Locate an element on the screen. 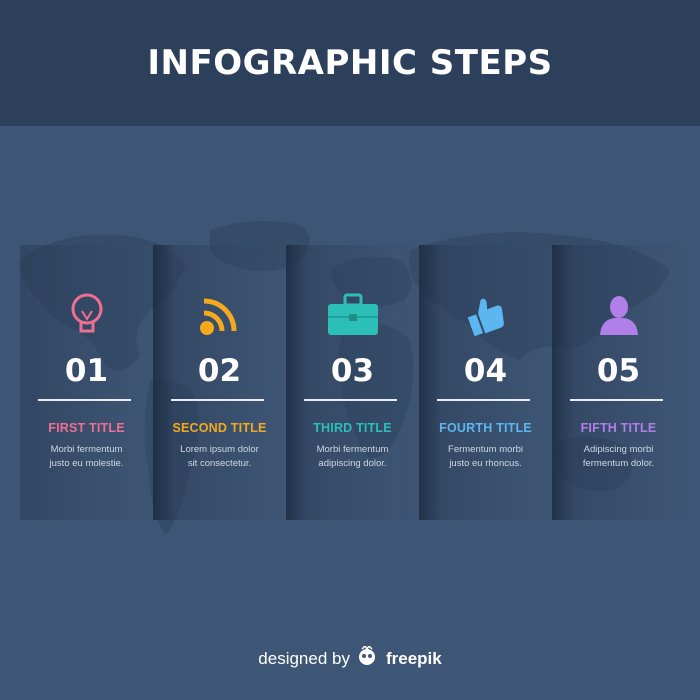 This screenshot has width=700, height=700. step-title: FIRST TITLE is located at coordinates (86, 428).